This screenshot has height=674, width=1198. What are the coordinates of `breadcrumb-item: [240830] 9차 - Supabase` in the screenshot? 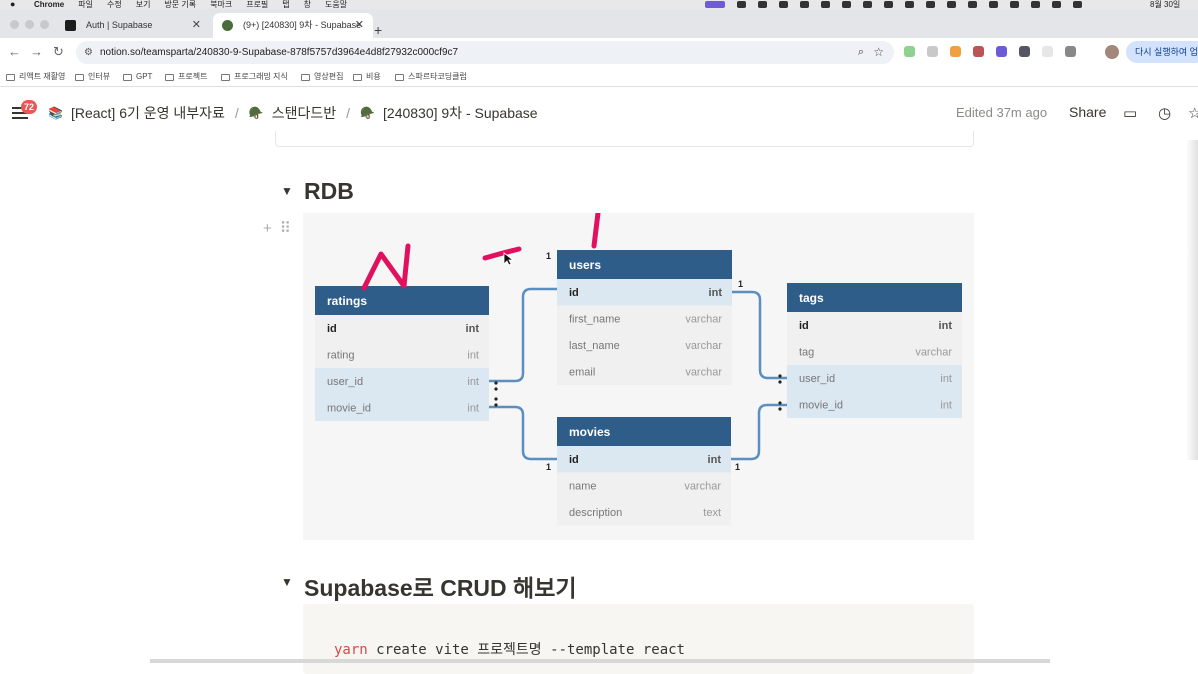 It's located at (460, 113).